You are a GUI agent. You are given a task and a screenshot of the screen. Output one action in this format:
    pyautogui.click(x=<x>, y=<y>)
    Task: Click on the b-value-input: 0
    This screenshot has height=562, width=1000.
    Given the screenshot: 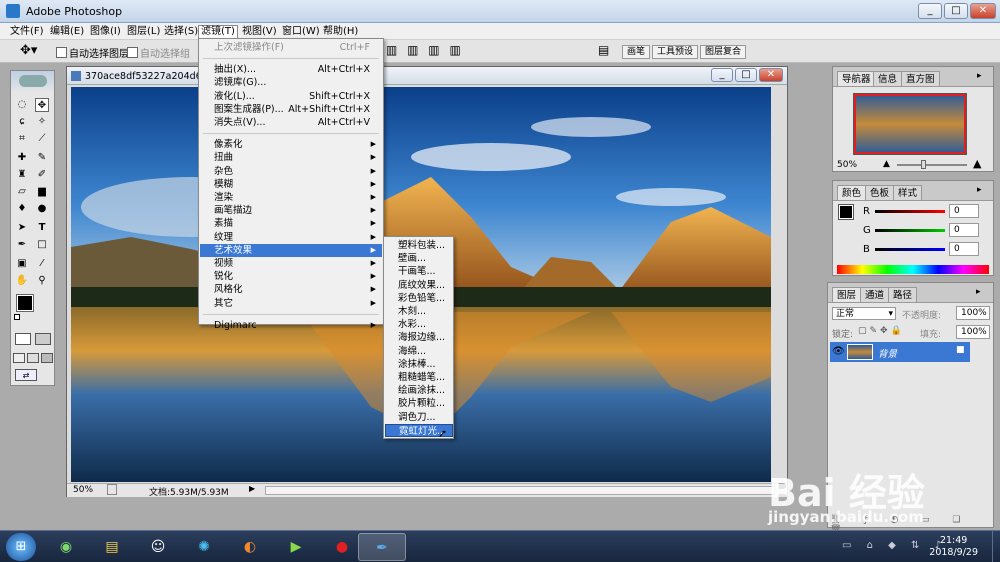 What is the action you would take?
    pyautogui.click(x=964, y=249)
    